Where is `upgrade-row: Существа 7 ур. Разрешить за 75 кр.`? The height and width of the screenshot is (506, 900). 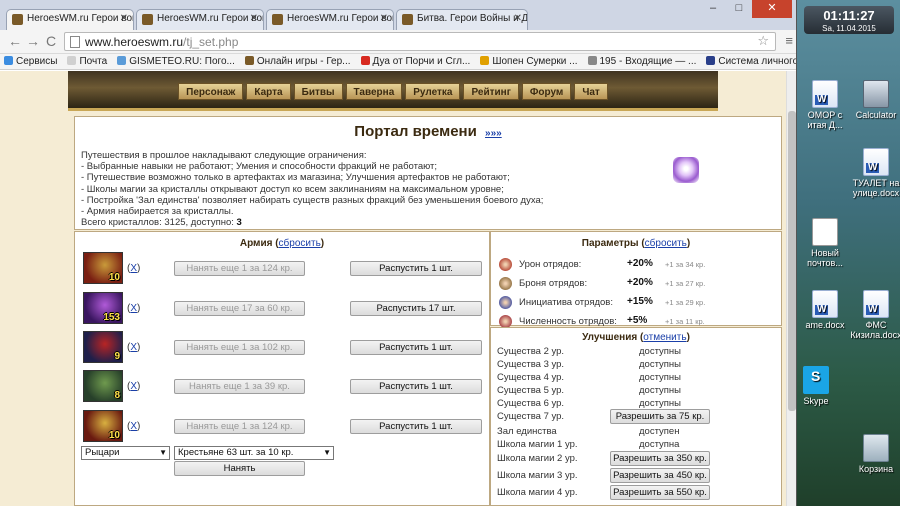
upgrade-row: Существа 7 ур. Разрешить за 75 кр. is located at coordinates (637, 416).